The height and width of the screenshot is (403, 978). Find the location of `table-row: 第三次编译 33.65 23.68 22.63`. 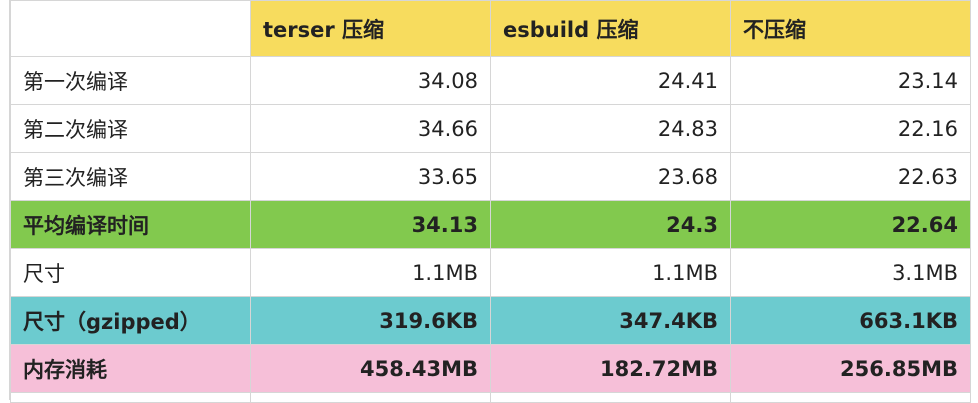

table-row: 第三次编译 33.65 23.68 22.63 is located at coordinates (490, 176).